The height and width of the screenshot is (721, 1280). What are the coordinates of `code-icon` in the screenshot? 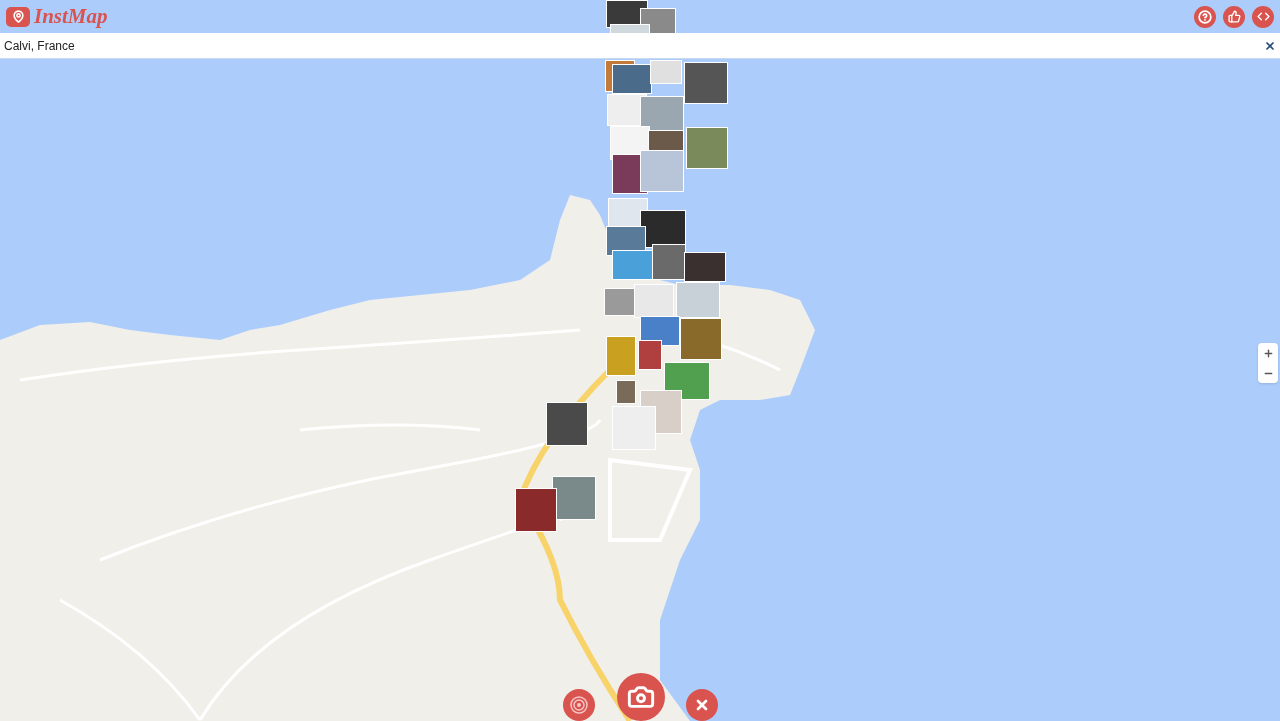 It's located at (1263, 16).